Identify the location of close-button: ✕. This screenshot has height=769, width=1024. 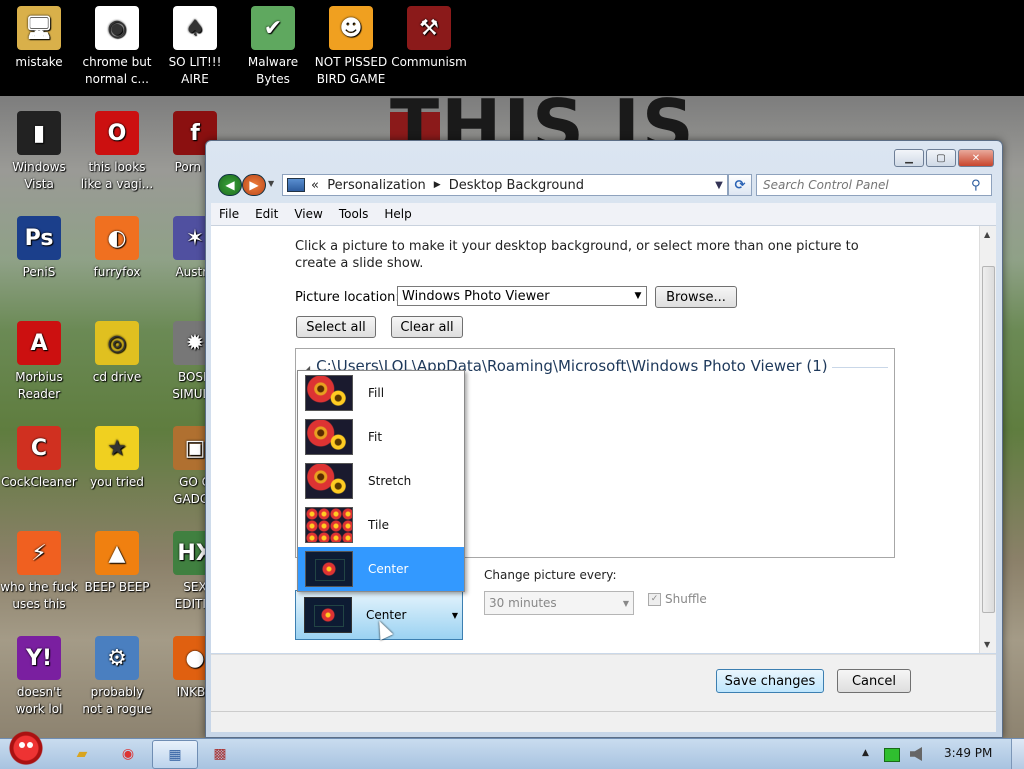
(976, 158).